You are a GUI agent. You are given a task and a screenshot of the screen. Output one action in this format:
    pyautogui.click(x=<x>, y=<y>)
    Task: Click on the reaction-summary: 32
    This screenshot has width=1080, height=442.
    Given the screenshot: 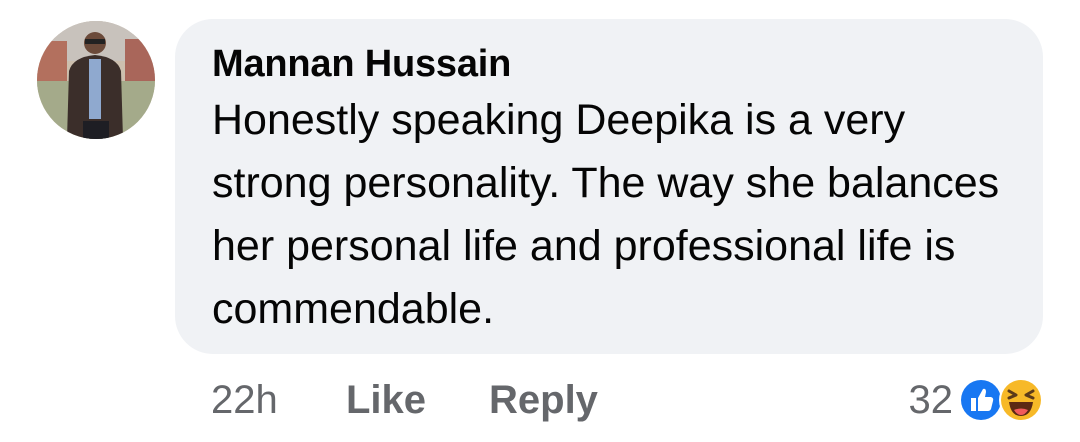 What is the action you would take?
    pyautogui.click(x=977, y=400)
    